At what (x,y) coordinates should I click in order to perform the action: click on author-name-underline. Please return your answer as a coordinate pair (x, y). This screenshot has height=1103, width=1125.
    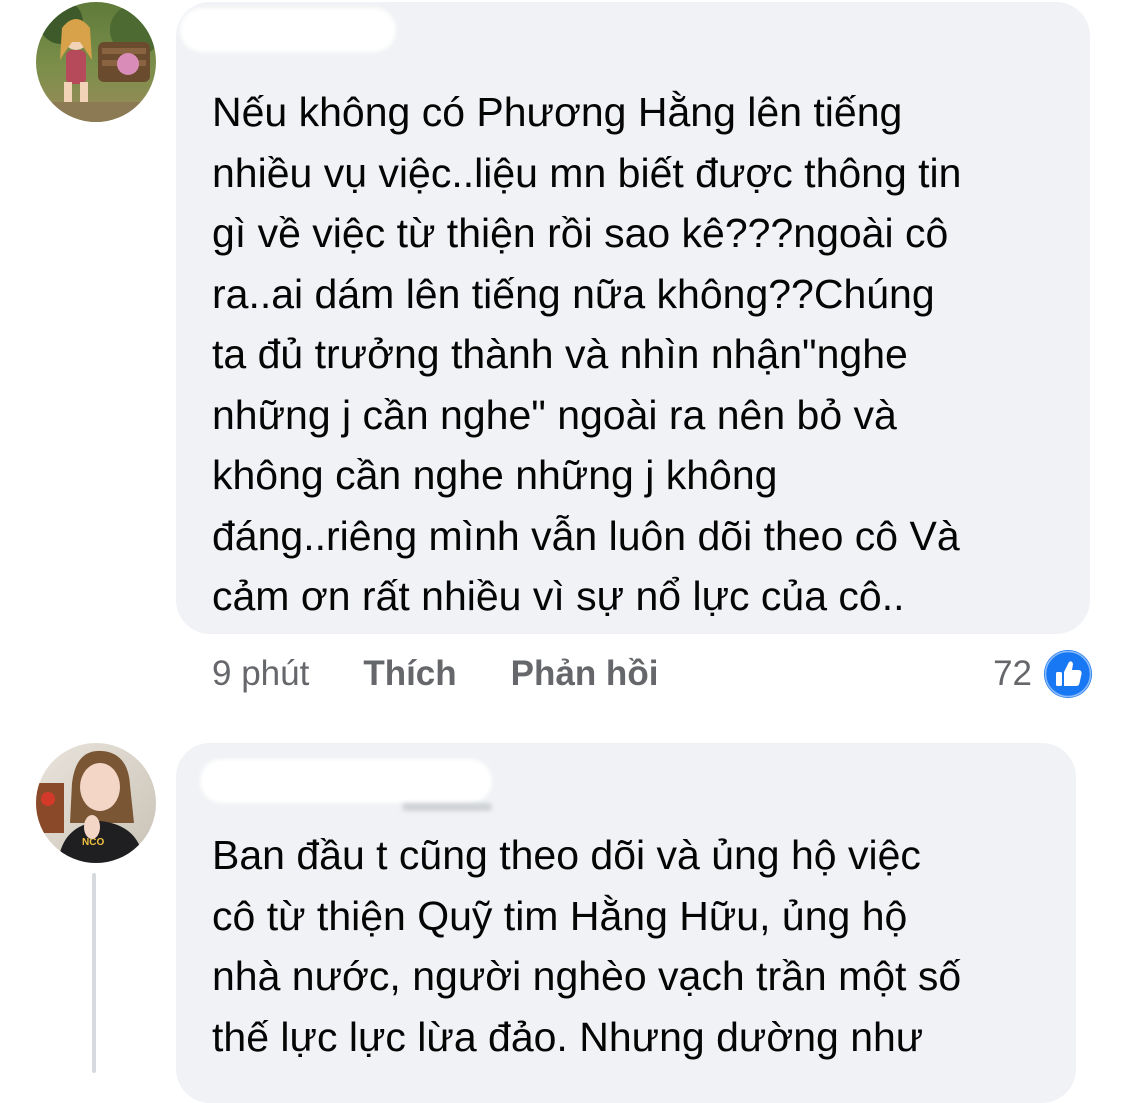
    Looking at the image, I should click on (447, 807).